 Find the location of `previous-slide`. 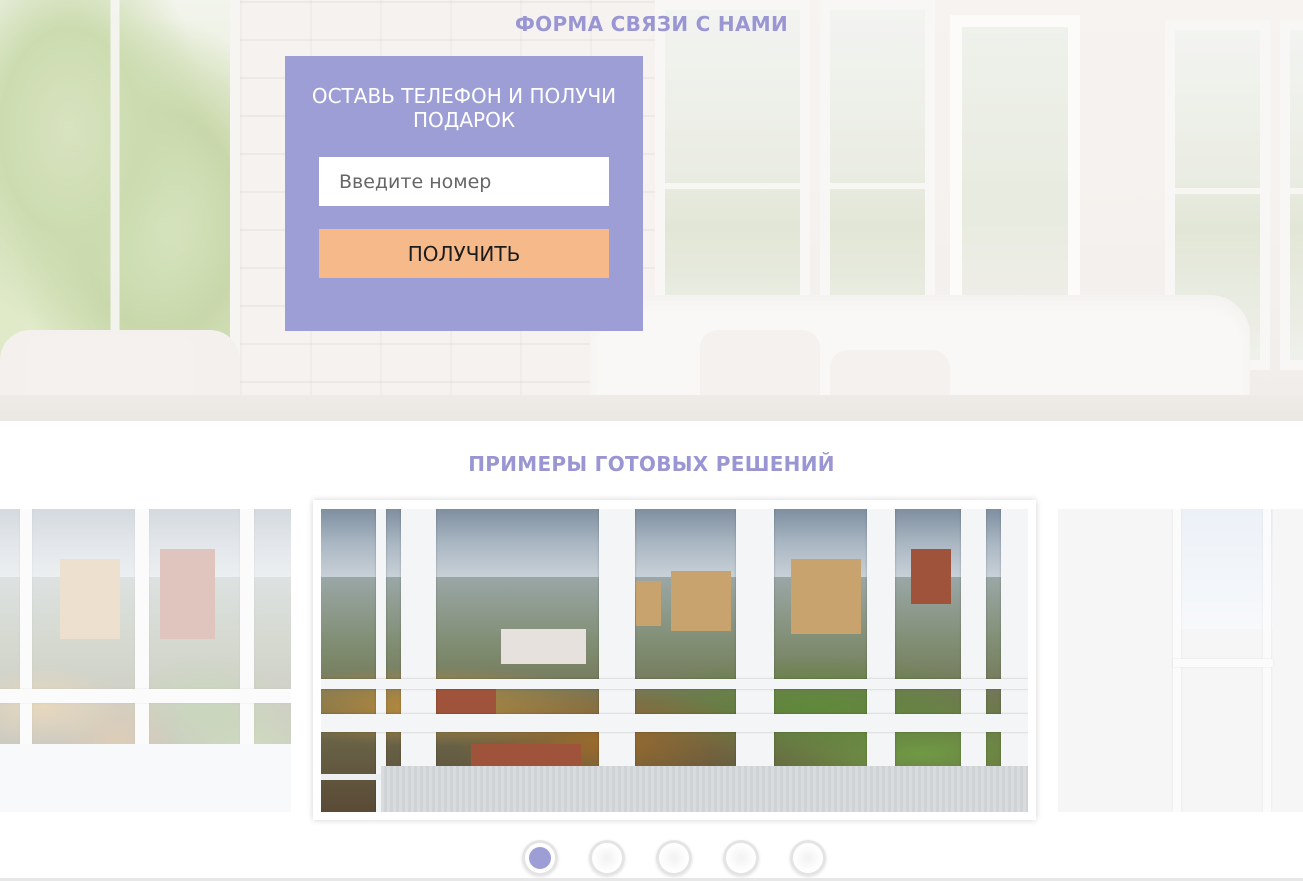

previous-slide is located at coordinates (145, 660).